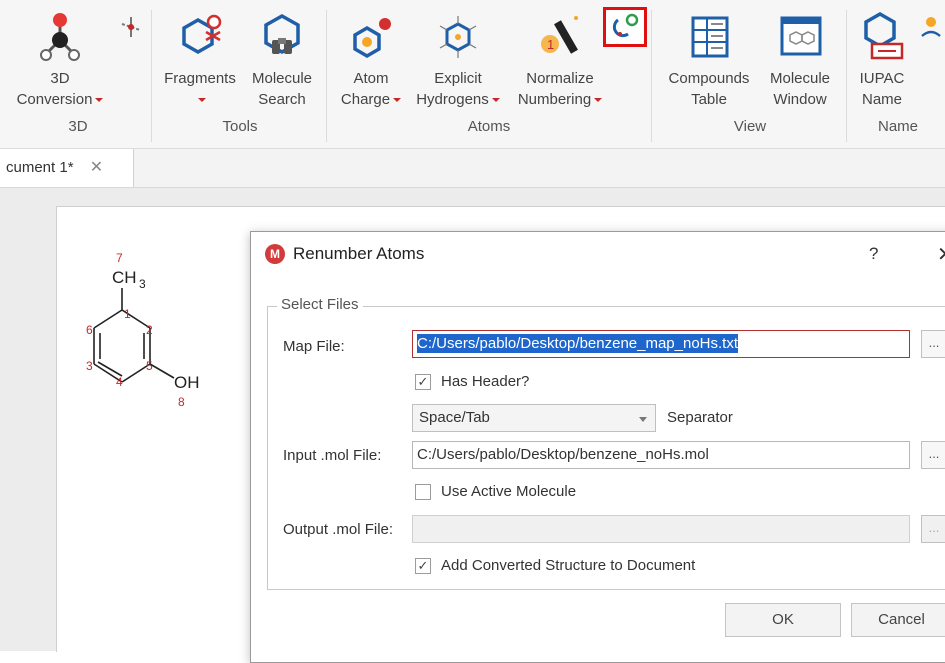 The height and width of the screenshot is (663, 945). Describe the element at coordinates (200, 37) in the screenshot. I see `fragments-icon` at that location.